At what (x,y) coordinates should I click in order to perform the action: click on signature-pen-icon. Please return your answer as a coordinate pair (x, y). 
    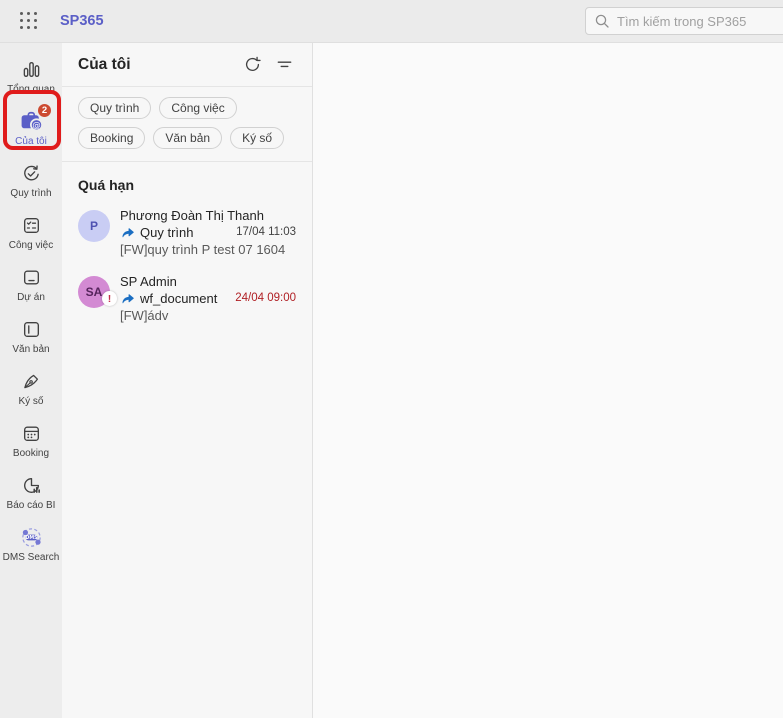
    Looking at the image, I should click on (31, 381).